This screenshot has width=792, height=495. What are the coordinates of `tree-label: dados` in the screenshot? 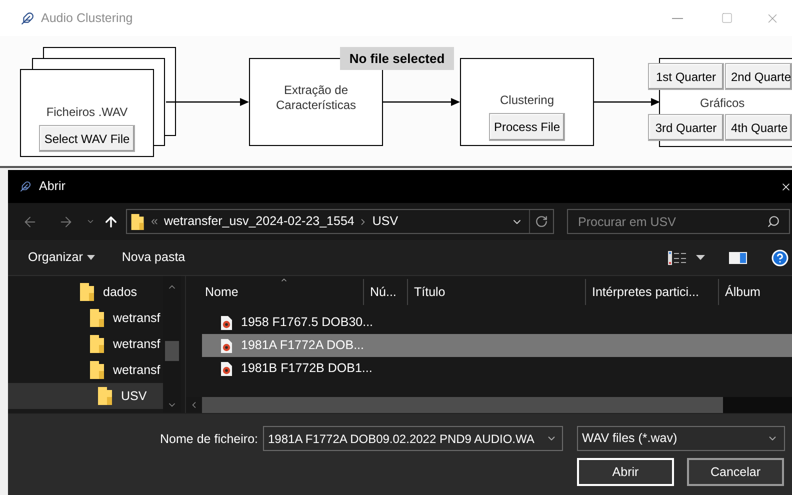 It's located at (120, 292).